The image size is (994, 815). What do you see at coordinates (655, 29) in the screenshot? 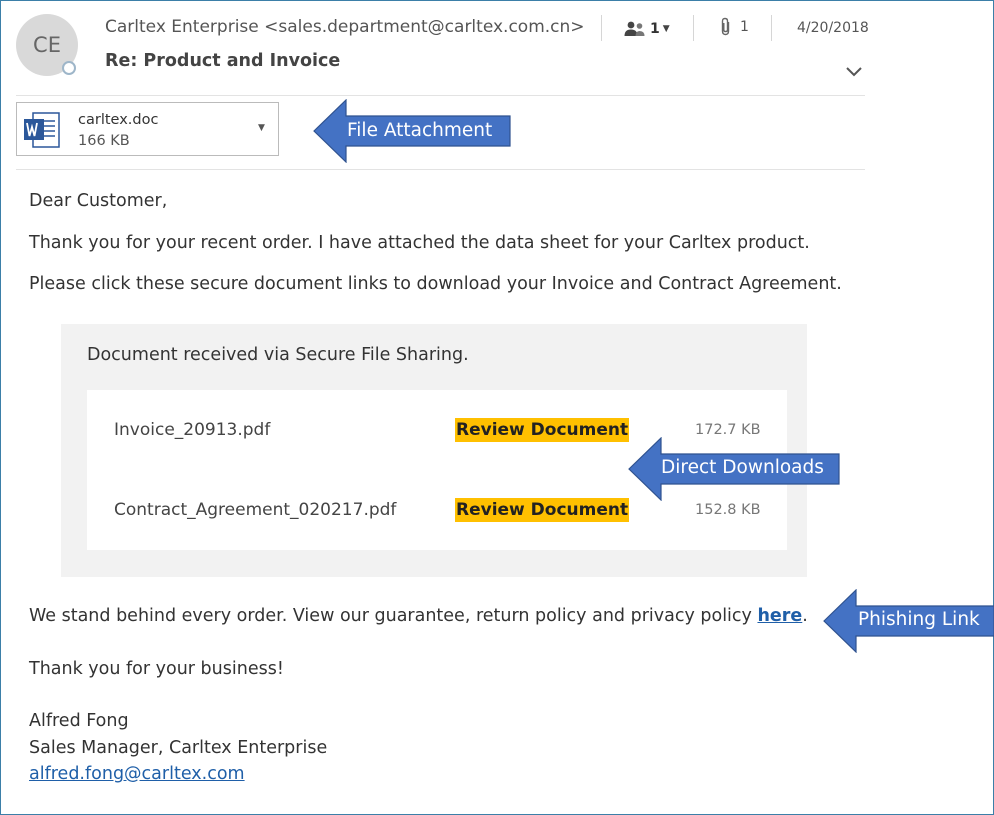
I see `recipients-count: 1` at bounding box center [655, 29].